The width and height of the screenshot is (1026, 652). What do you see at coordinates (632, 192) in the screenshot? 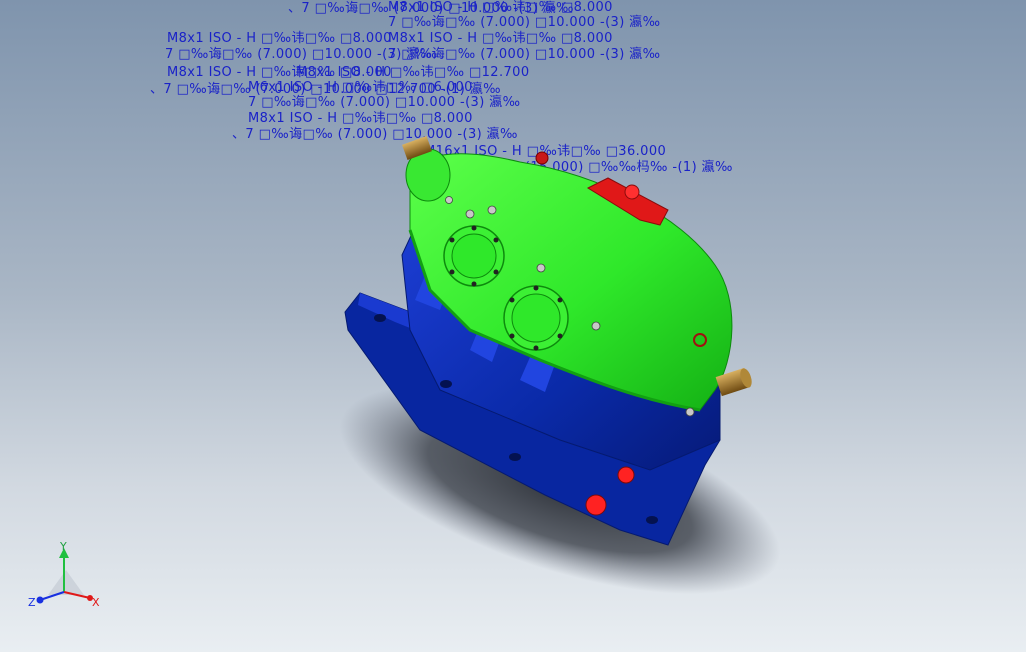
I see `breather-cap` at bounding box center [632, 192].